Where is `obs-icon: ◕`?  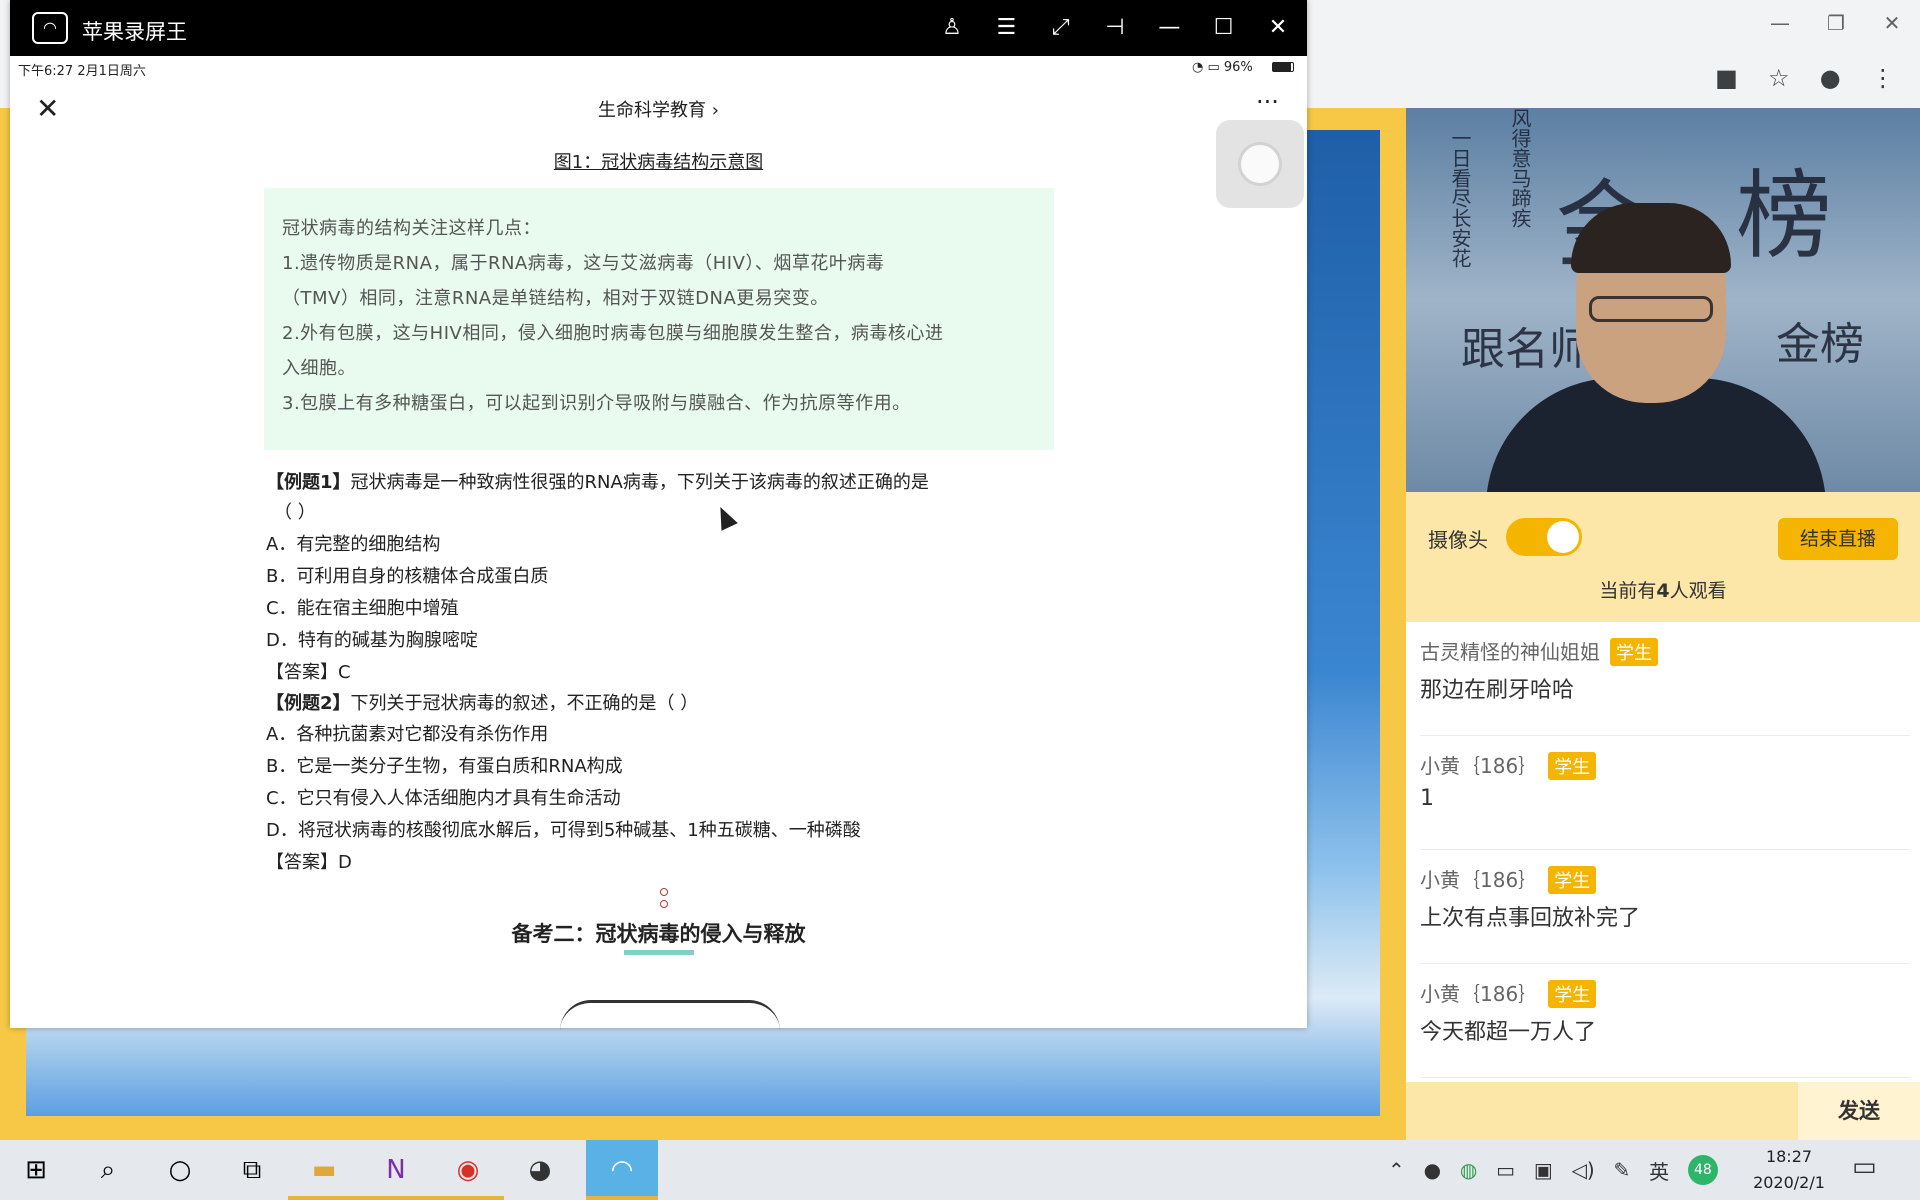 obs-icon: ◕ is located at coordinates (540, 1170).